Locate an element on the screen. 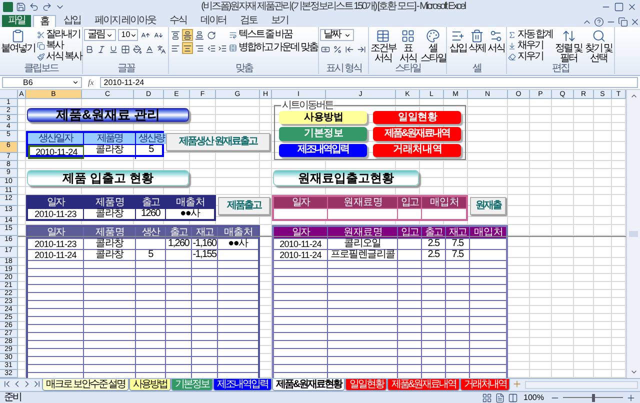 This screenshot has height=403, width=640. scroll-thumb is located at coordinates (633, 234).